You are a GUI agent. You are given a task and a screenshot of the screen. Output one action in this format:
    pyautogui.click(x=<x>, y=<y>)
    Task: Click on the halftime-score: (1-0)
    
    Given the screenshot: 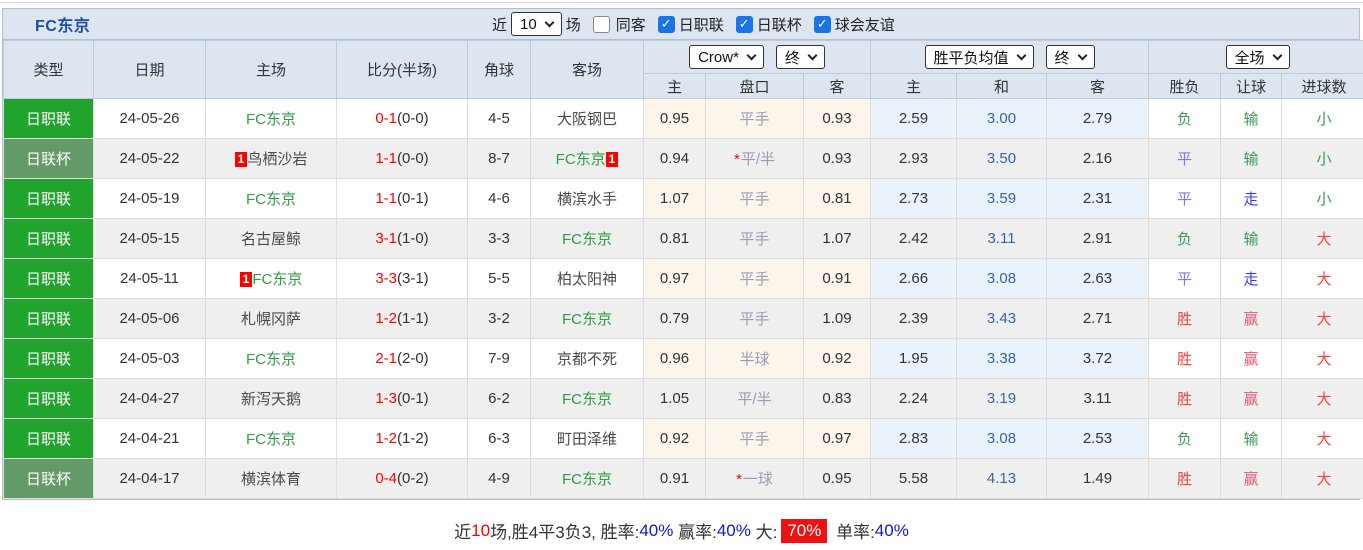 What is the action you would take?
    pyautogui.click(x=413, y=238)
    